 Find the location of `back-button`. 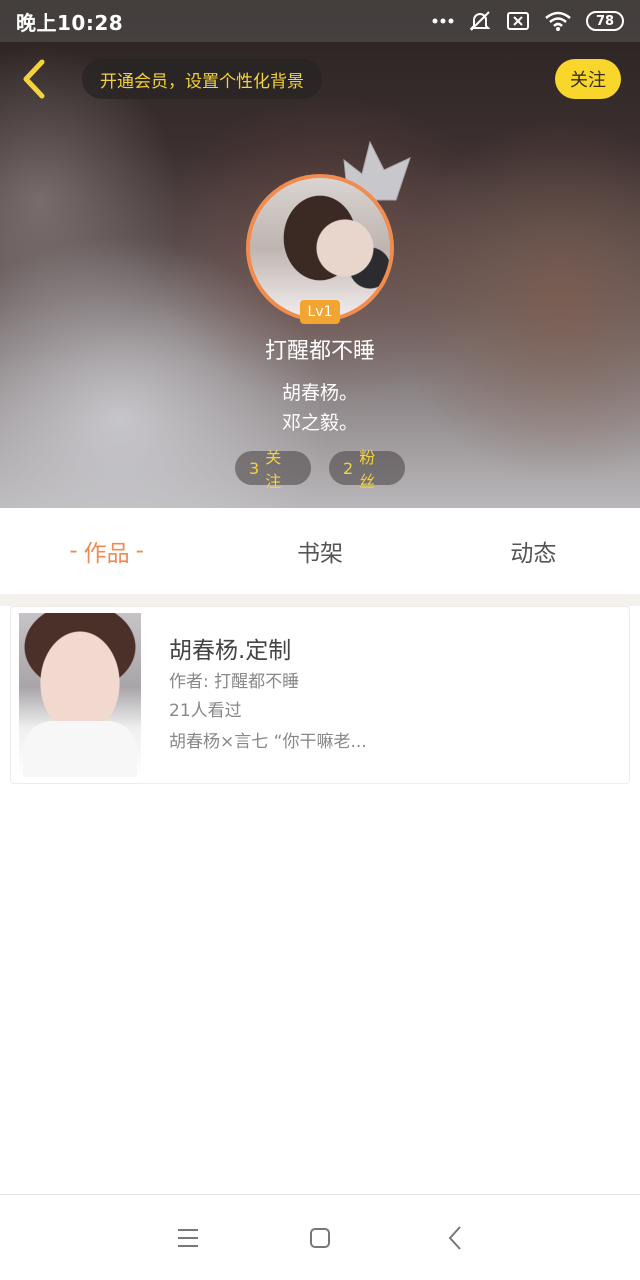

back-button is located at coordinates (34, 79).